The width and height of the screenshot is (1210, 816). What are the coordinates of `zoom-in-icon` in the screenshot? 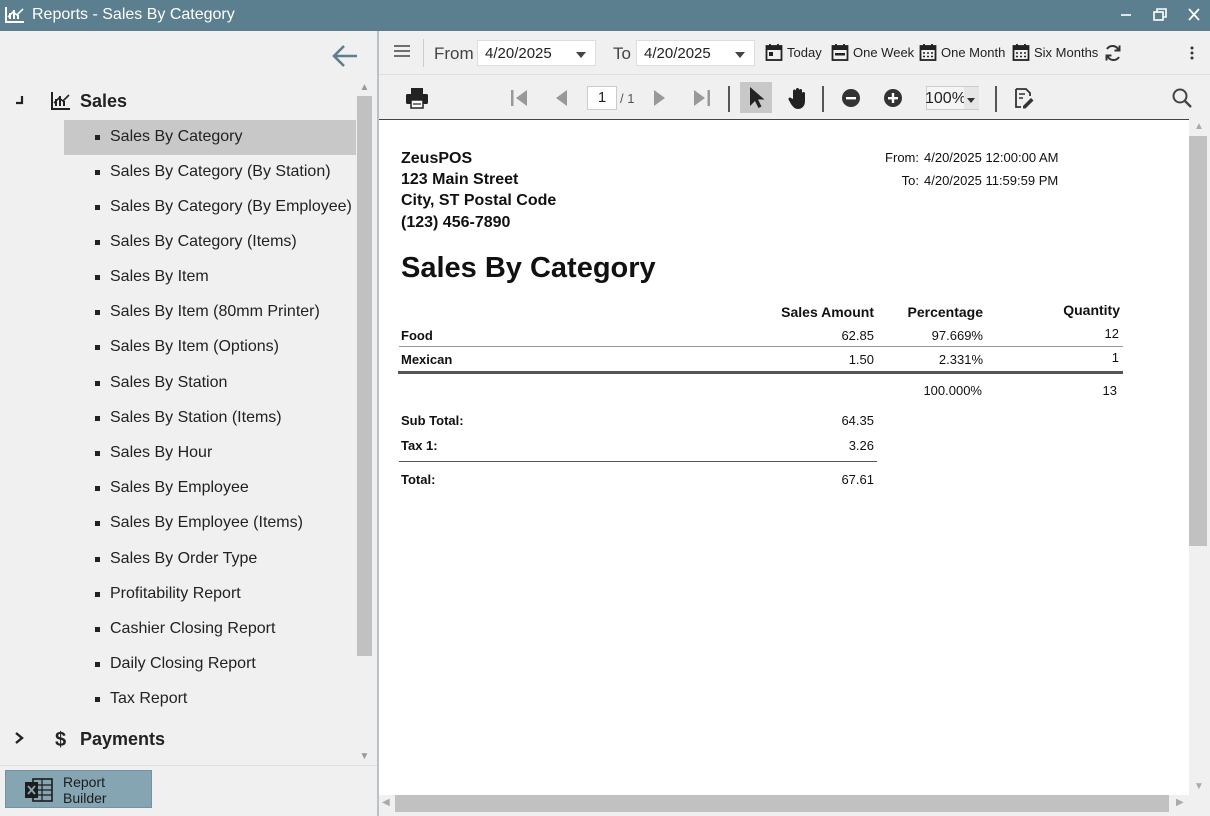 It's located at (893, 98).